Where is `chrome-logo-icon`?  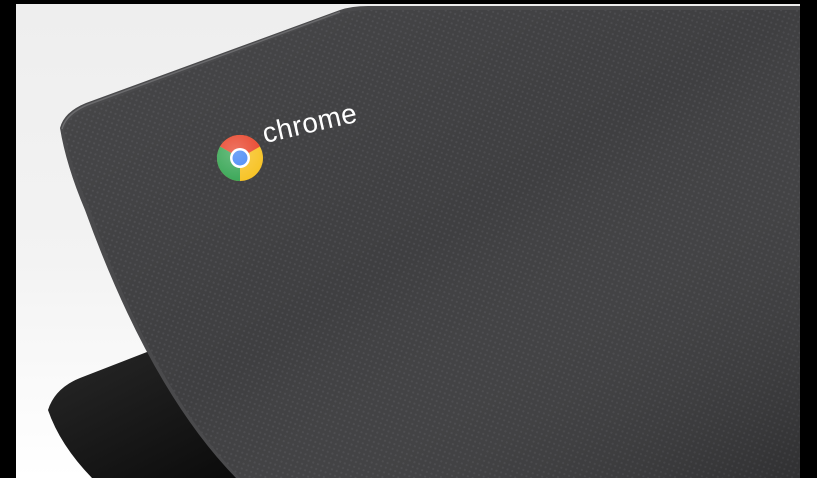 chrome-logo-icon is located at coordinates (239, 158).